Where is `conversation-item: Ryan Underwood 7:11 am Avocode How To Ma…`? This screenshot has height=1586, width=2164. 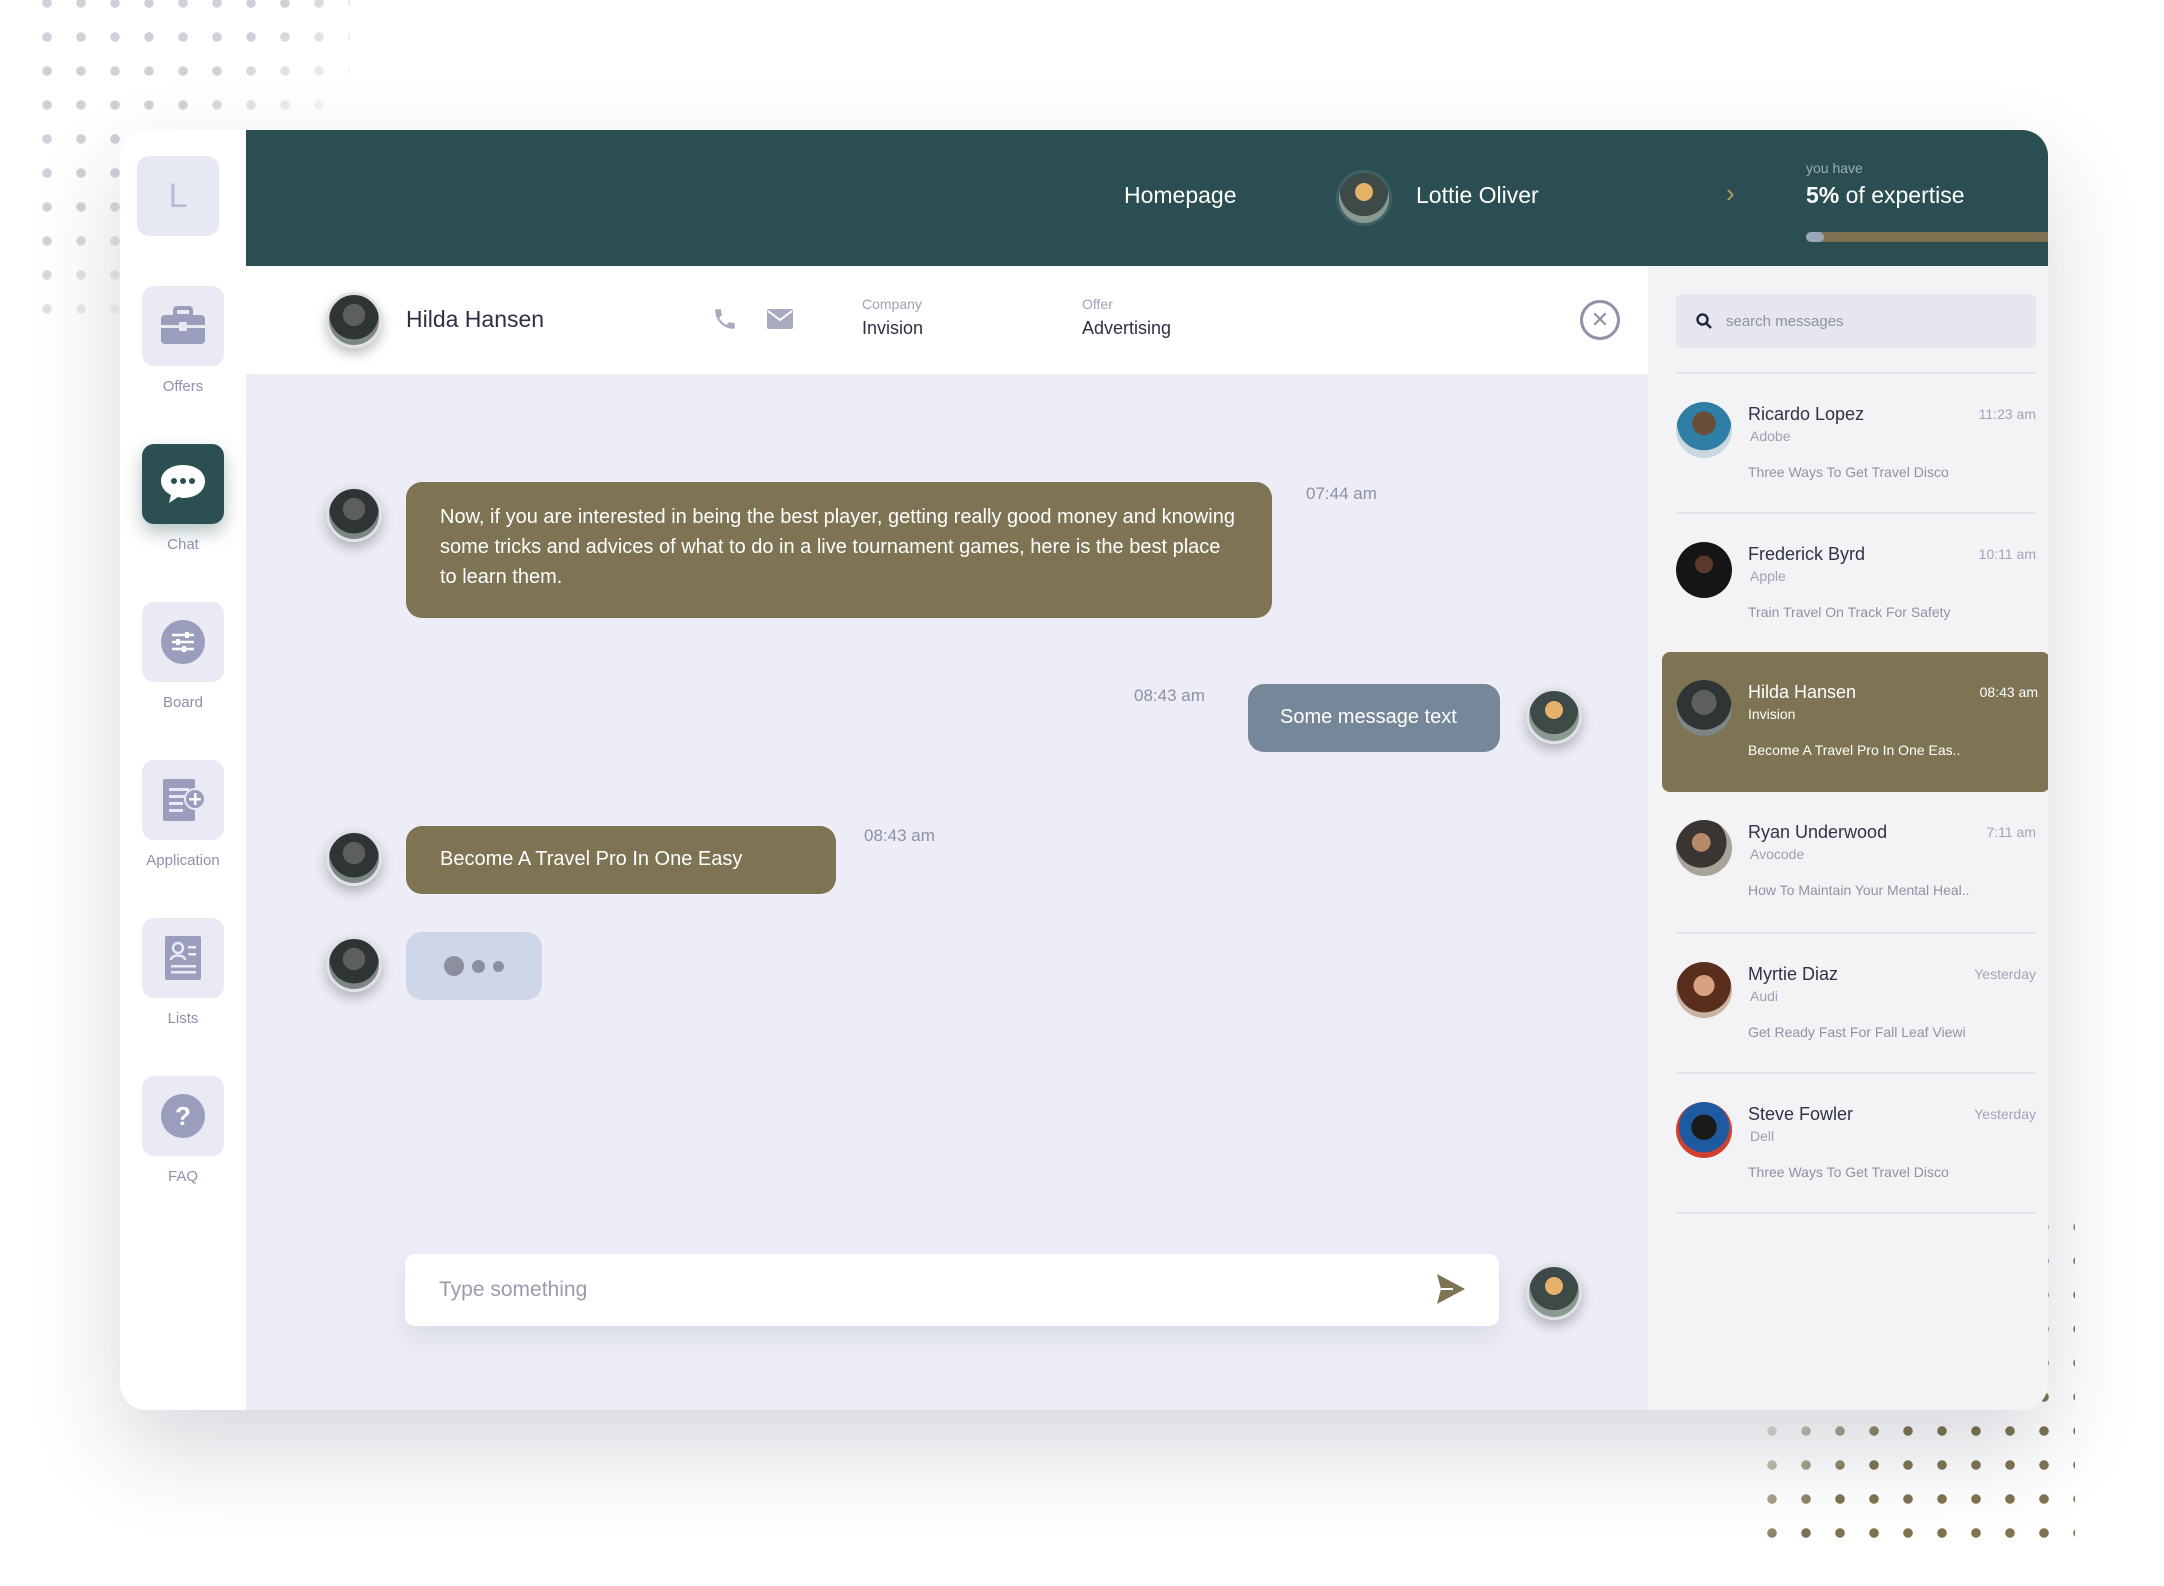
conversation-item: Ryan Underwood 7:11 am Avocode How To Ma… is located at coordinates (1856, 862).